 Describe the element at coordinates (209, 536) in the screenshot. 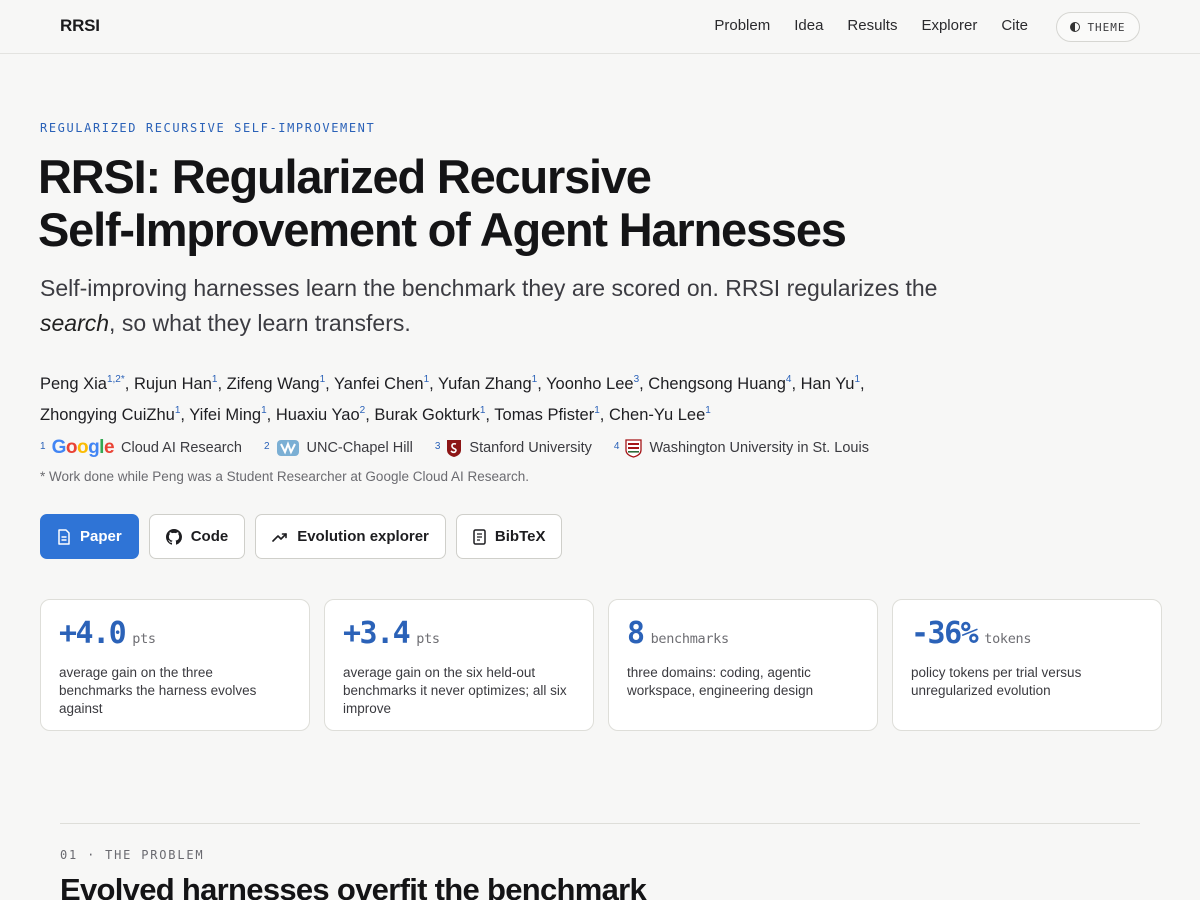

I see `code-button-label: Code` at that location.